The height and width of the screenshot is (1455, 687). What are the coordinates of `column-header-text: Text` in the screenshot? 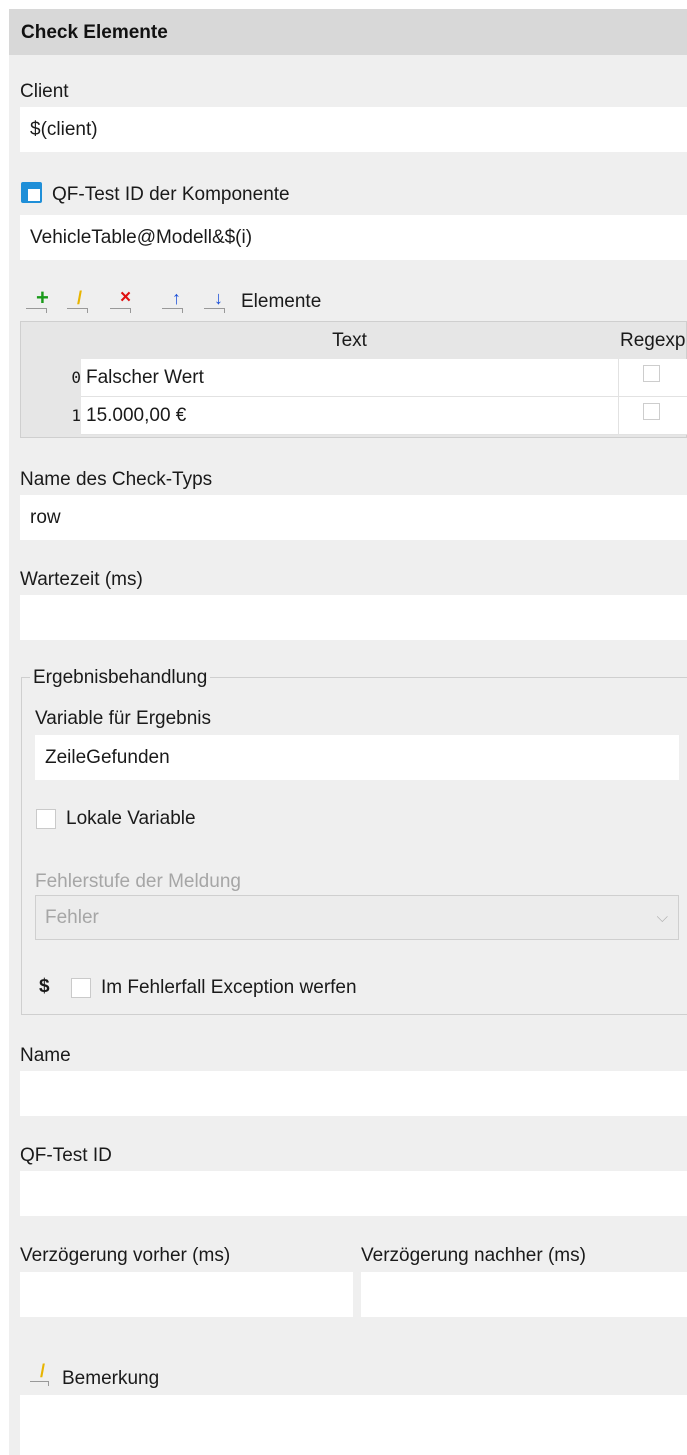 It's located at (349, 341).